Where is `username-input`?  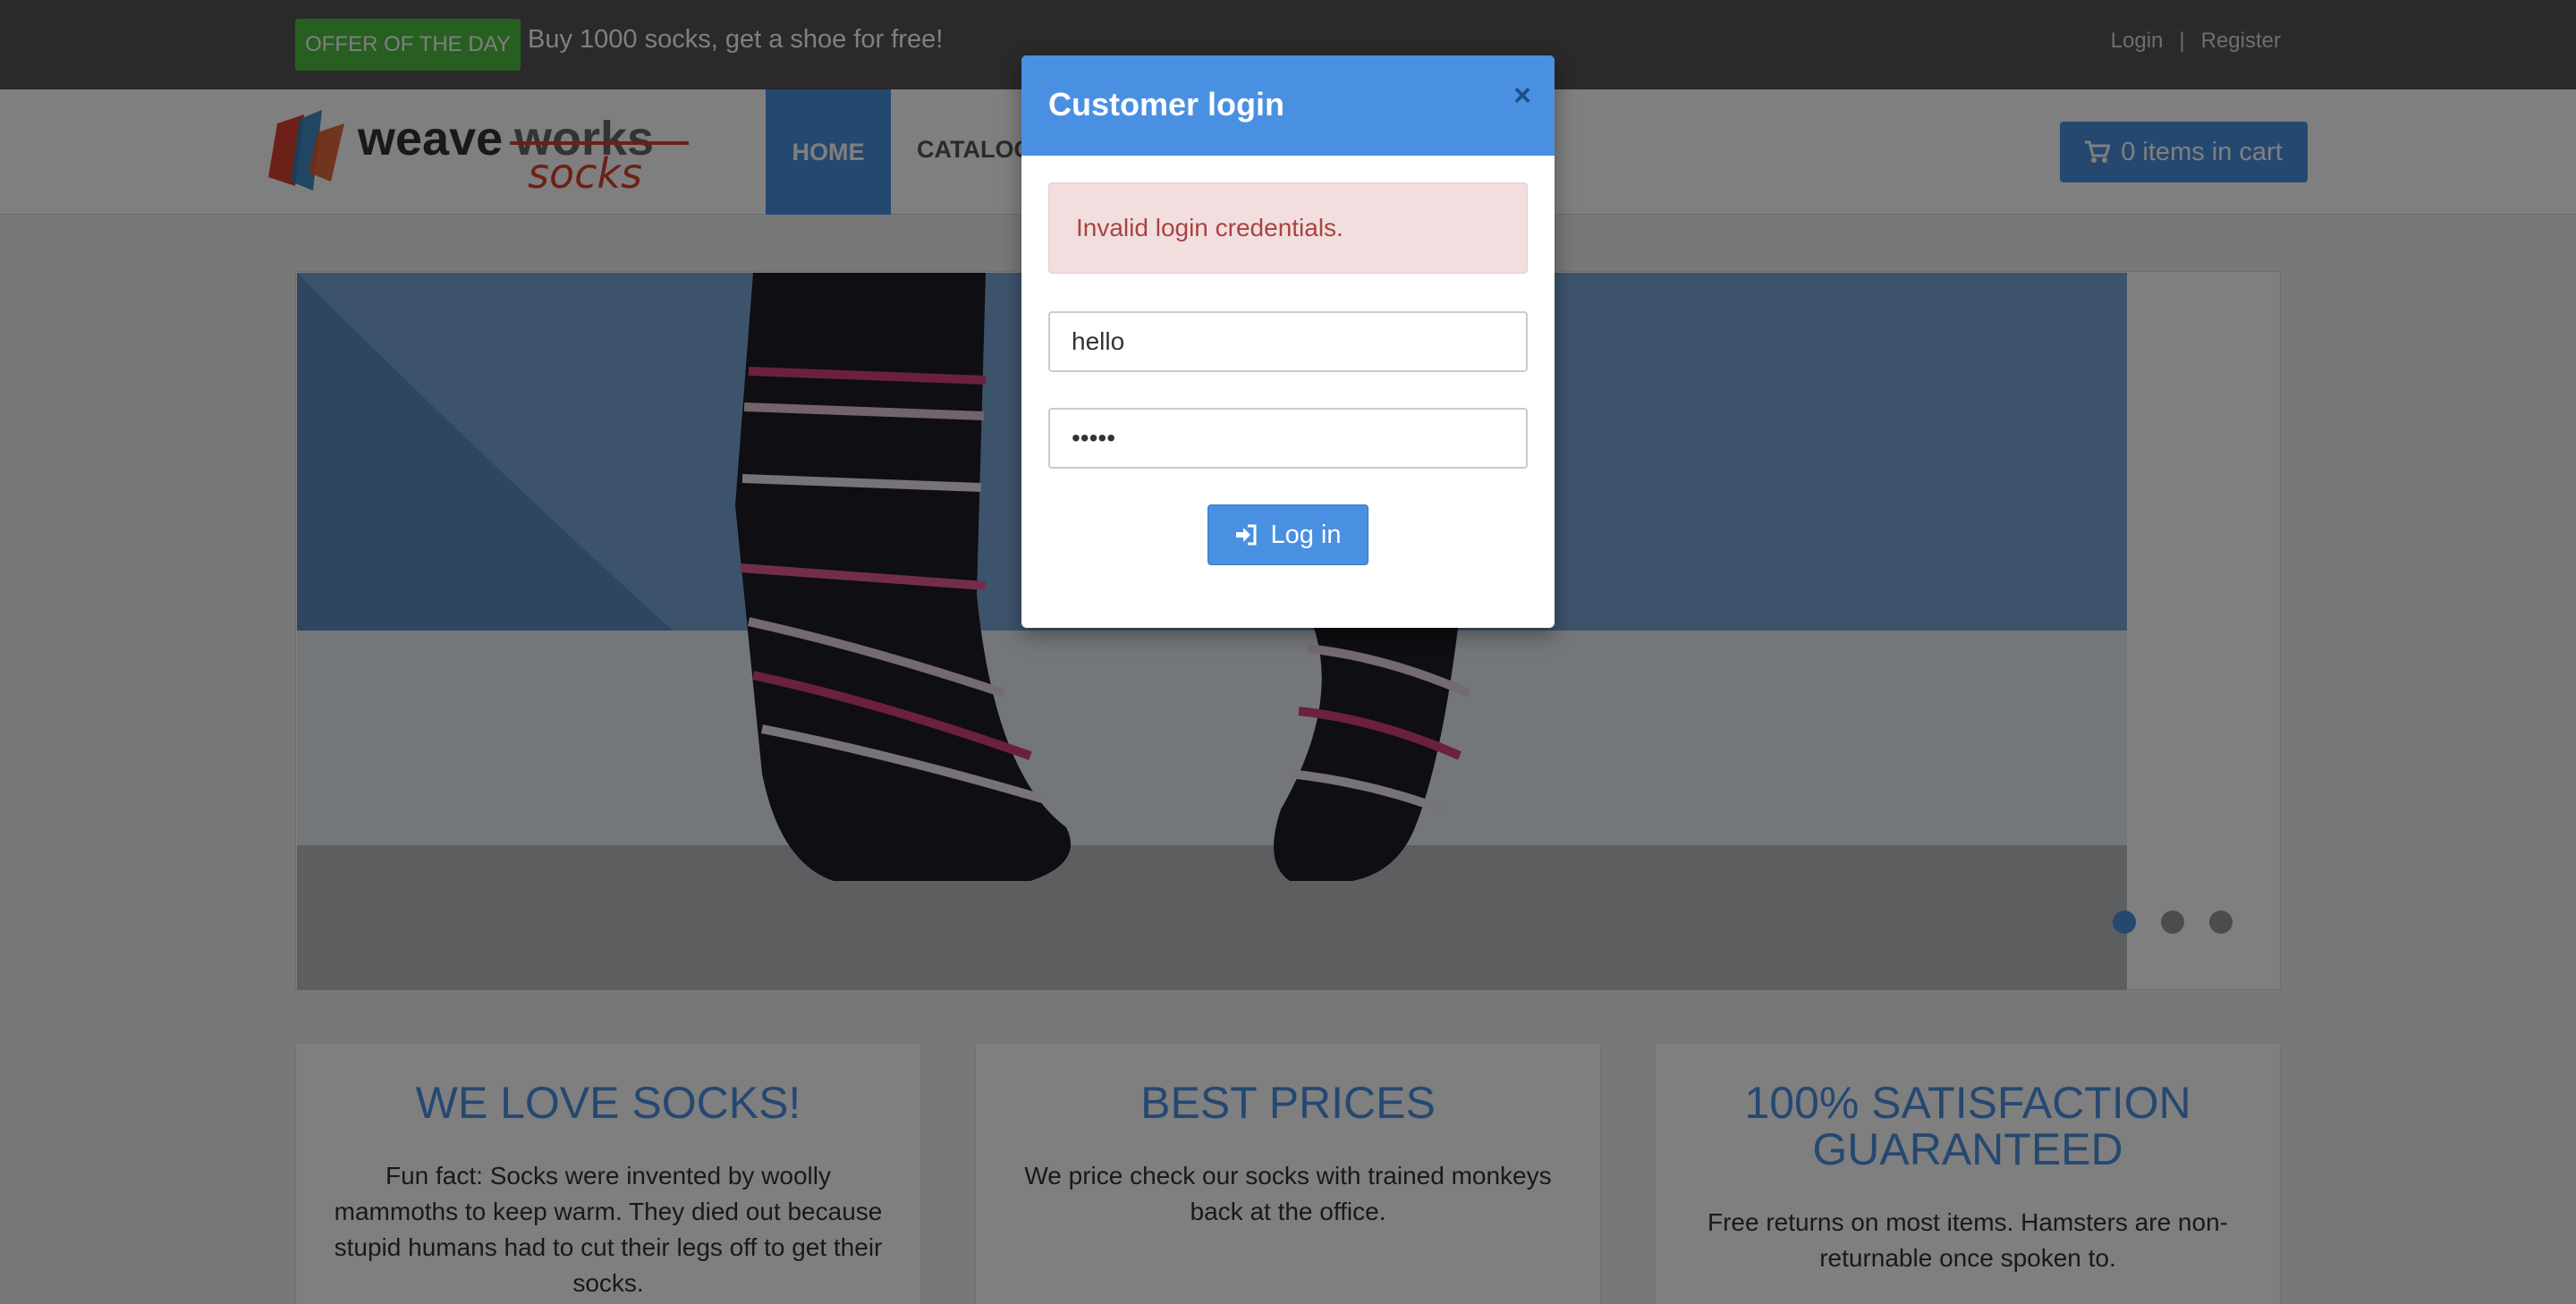 username-input is located at coordinates (1288, 341).